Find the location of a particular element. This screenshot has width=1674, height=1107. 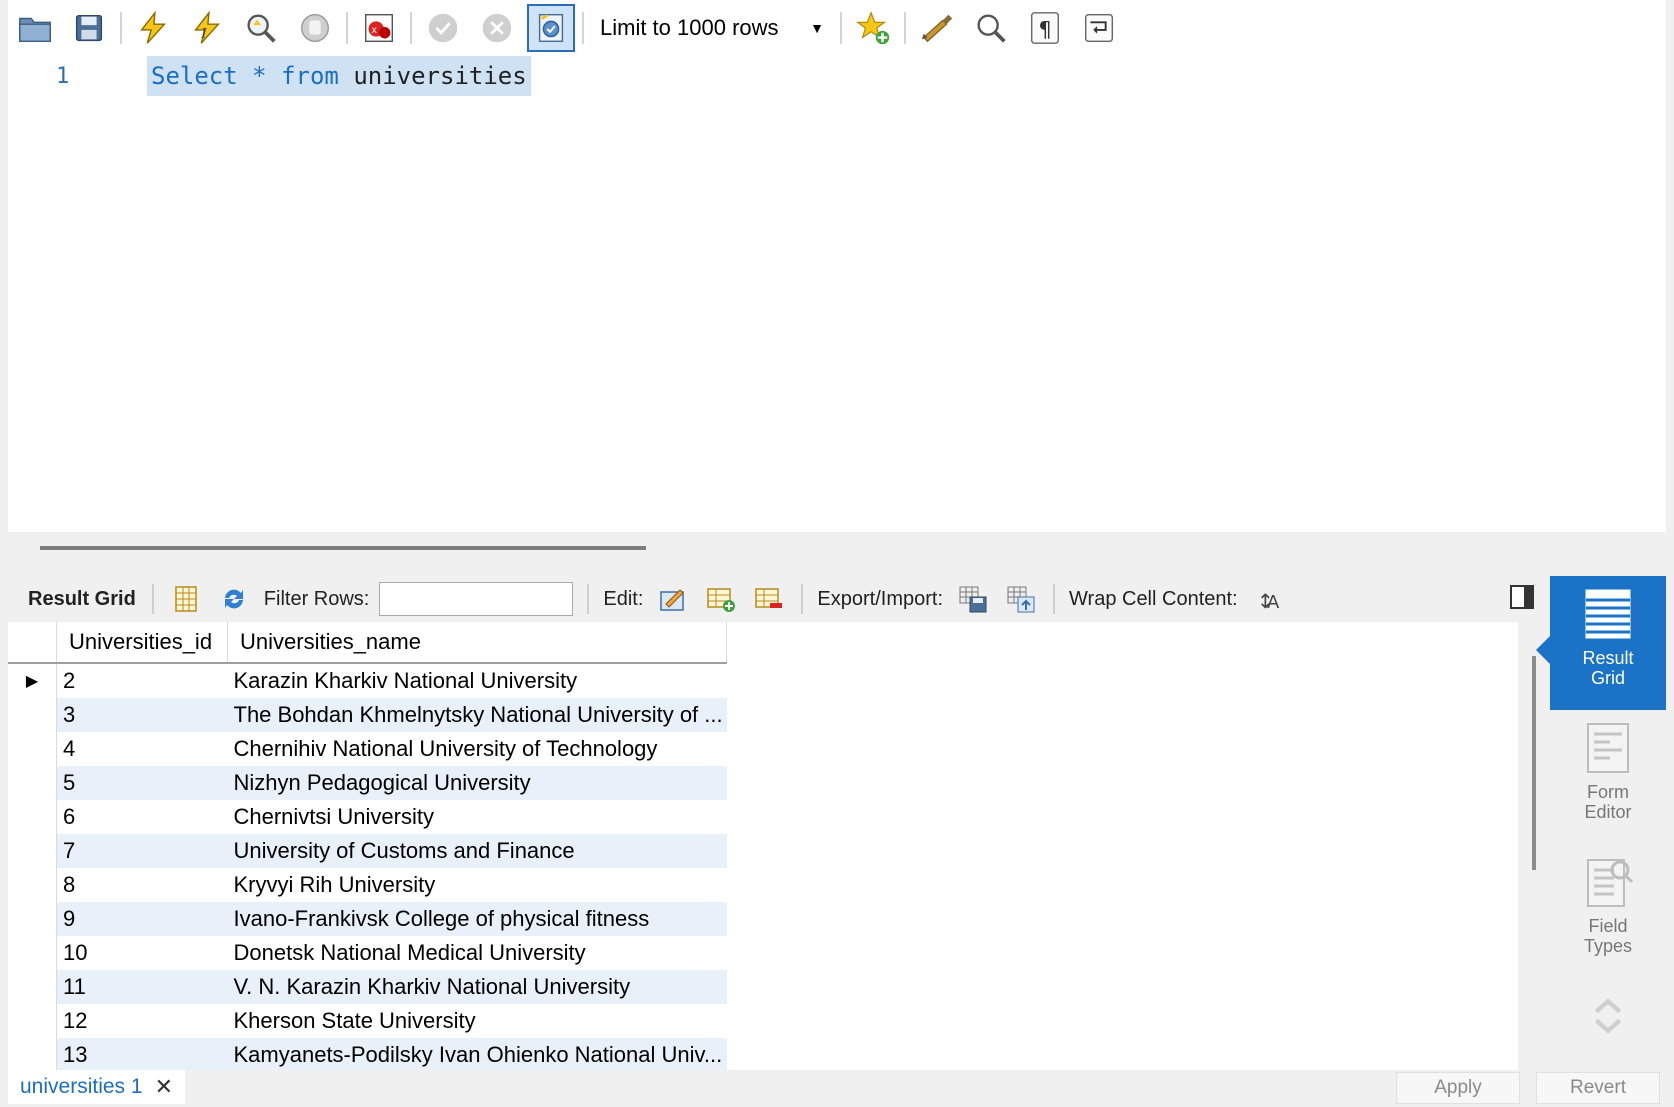

rollback-icon is located at coordinates (497, 28).